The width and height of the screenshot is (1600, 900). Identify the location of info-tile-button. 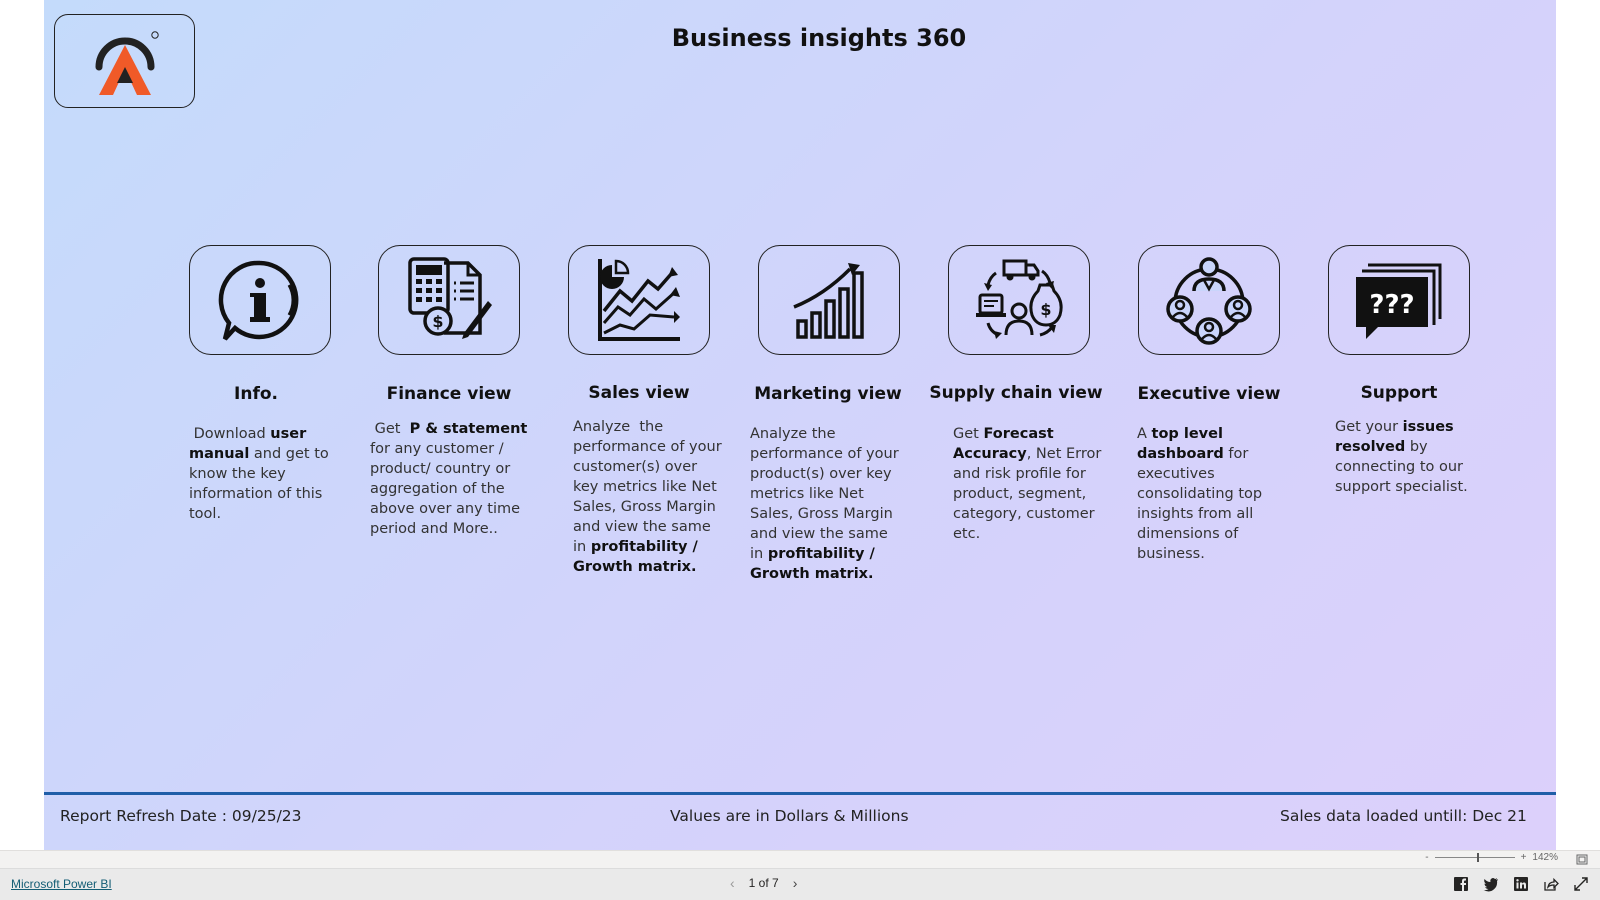
(260, 300).